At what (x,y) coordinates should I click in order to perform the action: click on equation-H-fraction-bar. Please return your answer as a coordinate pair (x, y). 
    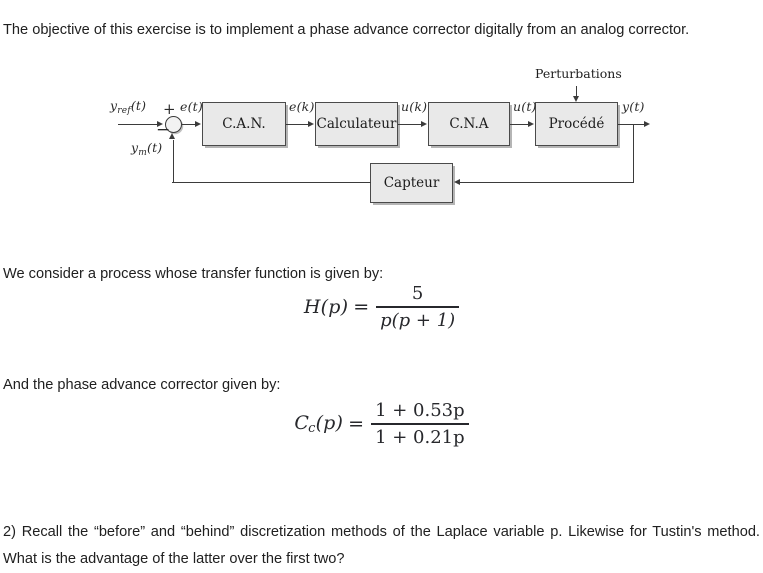
    Looking at the image, I should click on (418, 307).